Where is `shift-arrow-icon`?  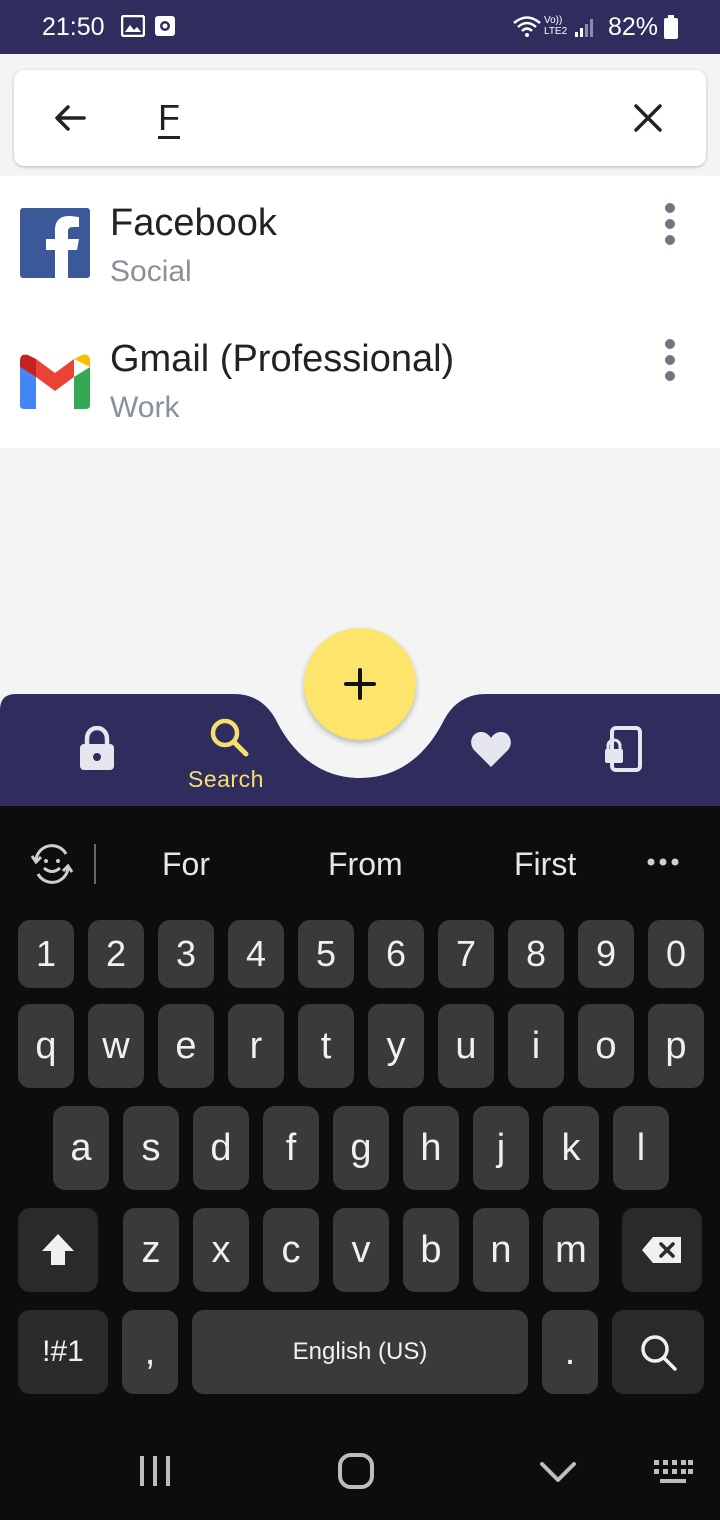 shift-arrow-icon is located at coordinates (58, 1249).